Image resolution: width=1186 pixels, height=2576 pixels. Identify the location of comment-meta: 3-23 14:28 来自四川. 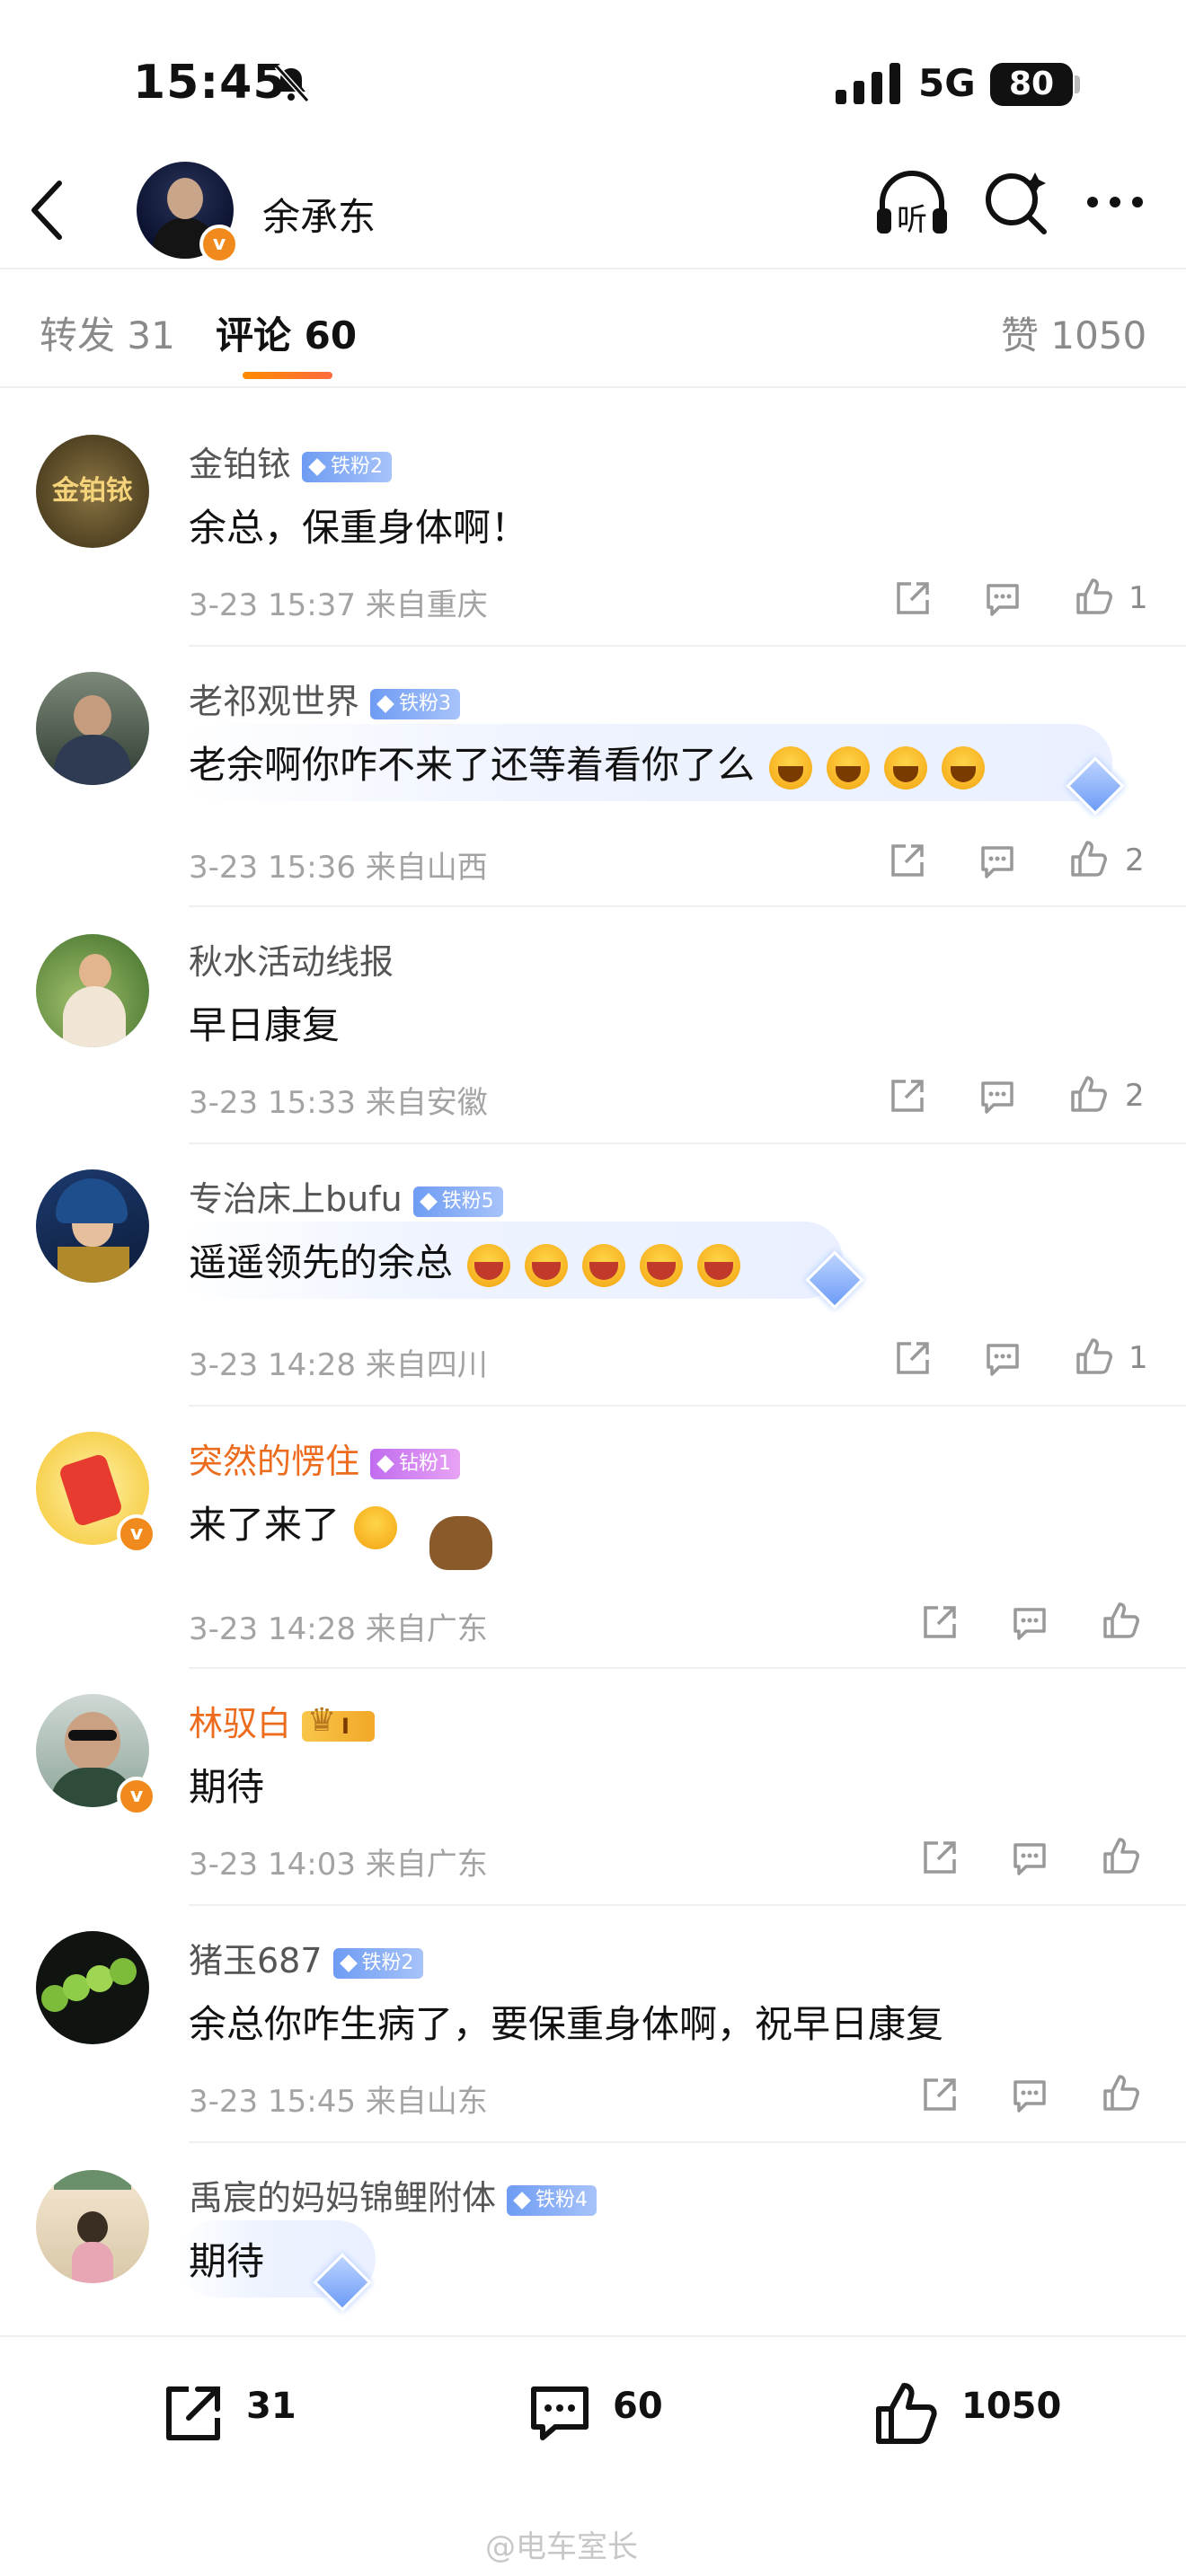
(338, 1365).